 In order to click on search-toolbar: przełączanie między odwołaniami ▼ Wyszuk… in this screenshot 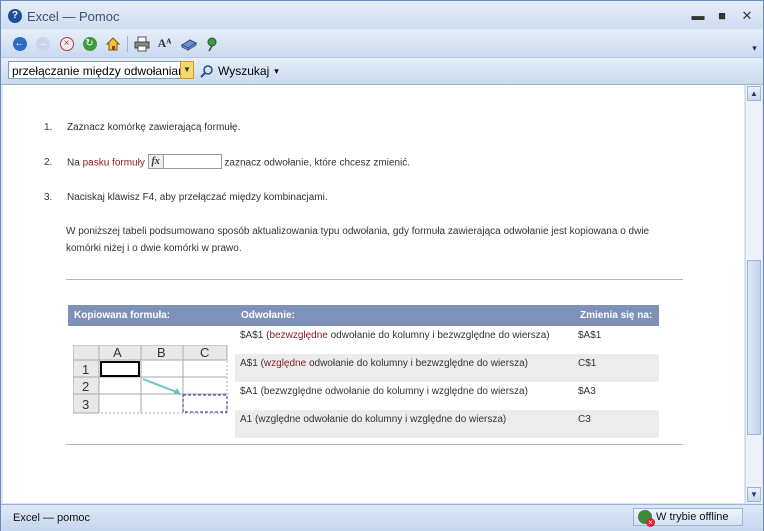, I will do `click(382, 71)`.